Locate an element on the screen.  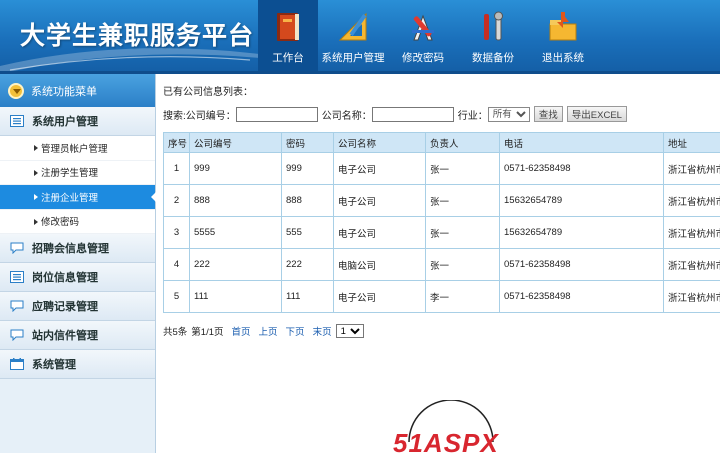
column-header: 公司编号 is located at coordinates (235, 142).